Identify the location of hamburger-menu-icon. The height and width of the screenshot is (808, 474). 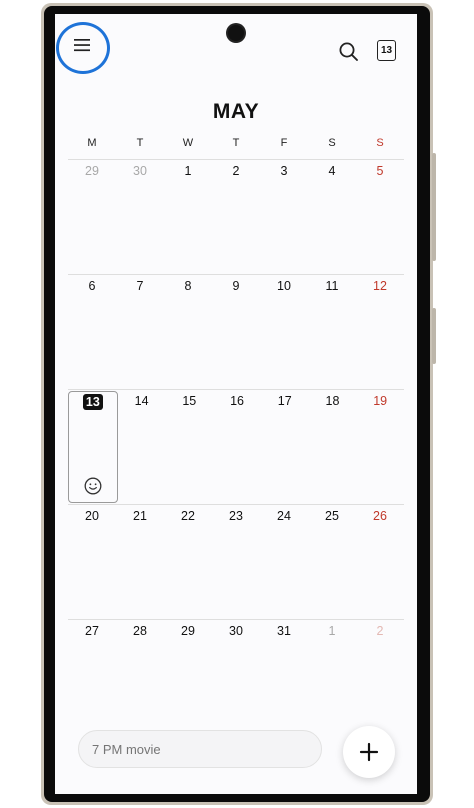
(82, 45).